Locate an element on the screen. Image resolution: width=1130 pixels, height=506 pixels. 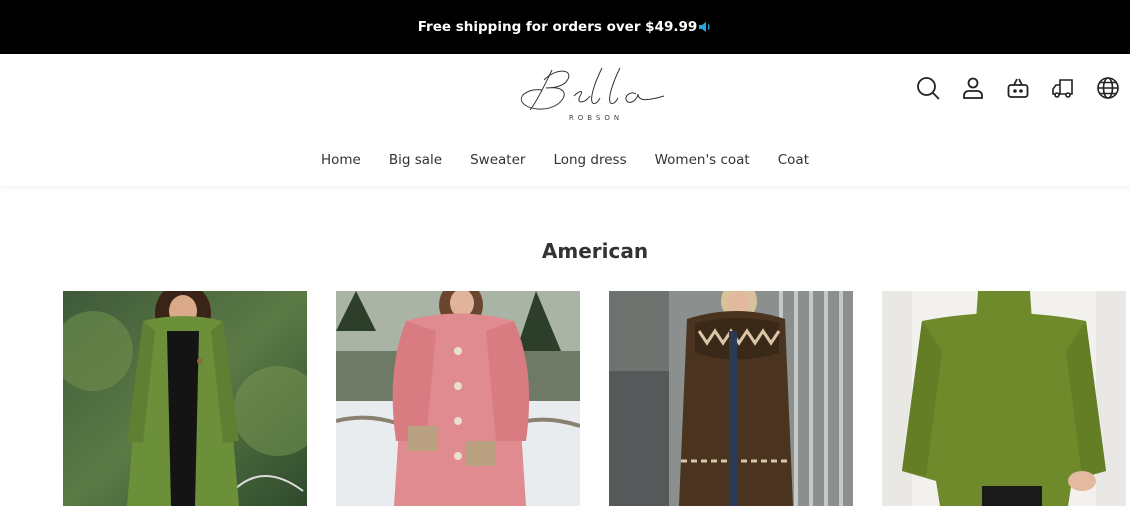
announcement-bar: Free shipping for orders over $49.99 is located at coordinates (565, 27).